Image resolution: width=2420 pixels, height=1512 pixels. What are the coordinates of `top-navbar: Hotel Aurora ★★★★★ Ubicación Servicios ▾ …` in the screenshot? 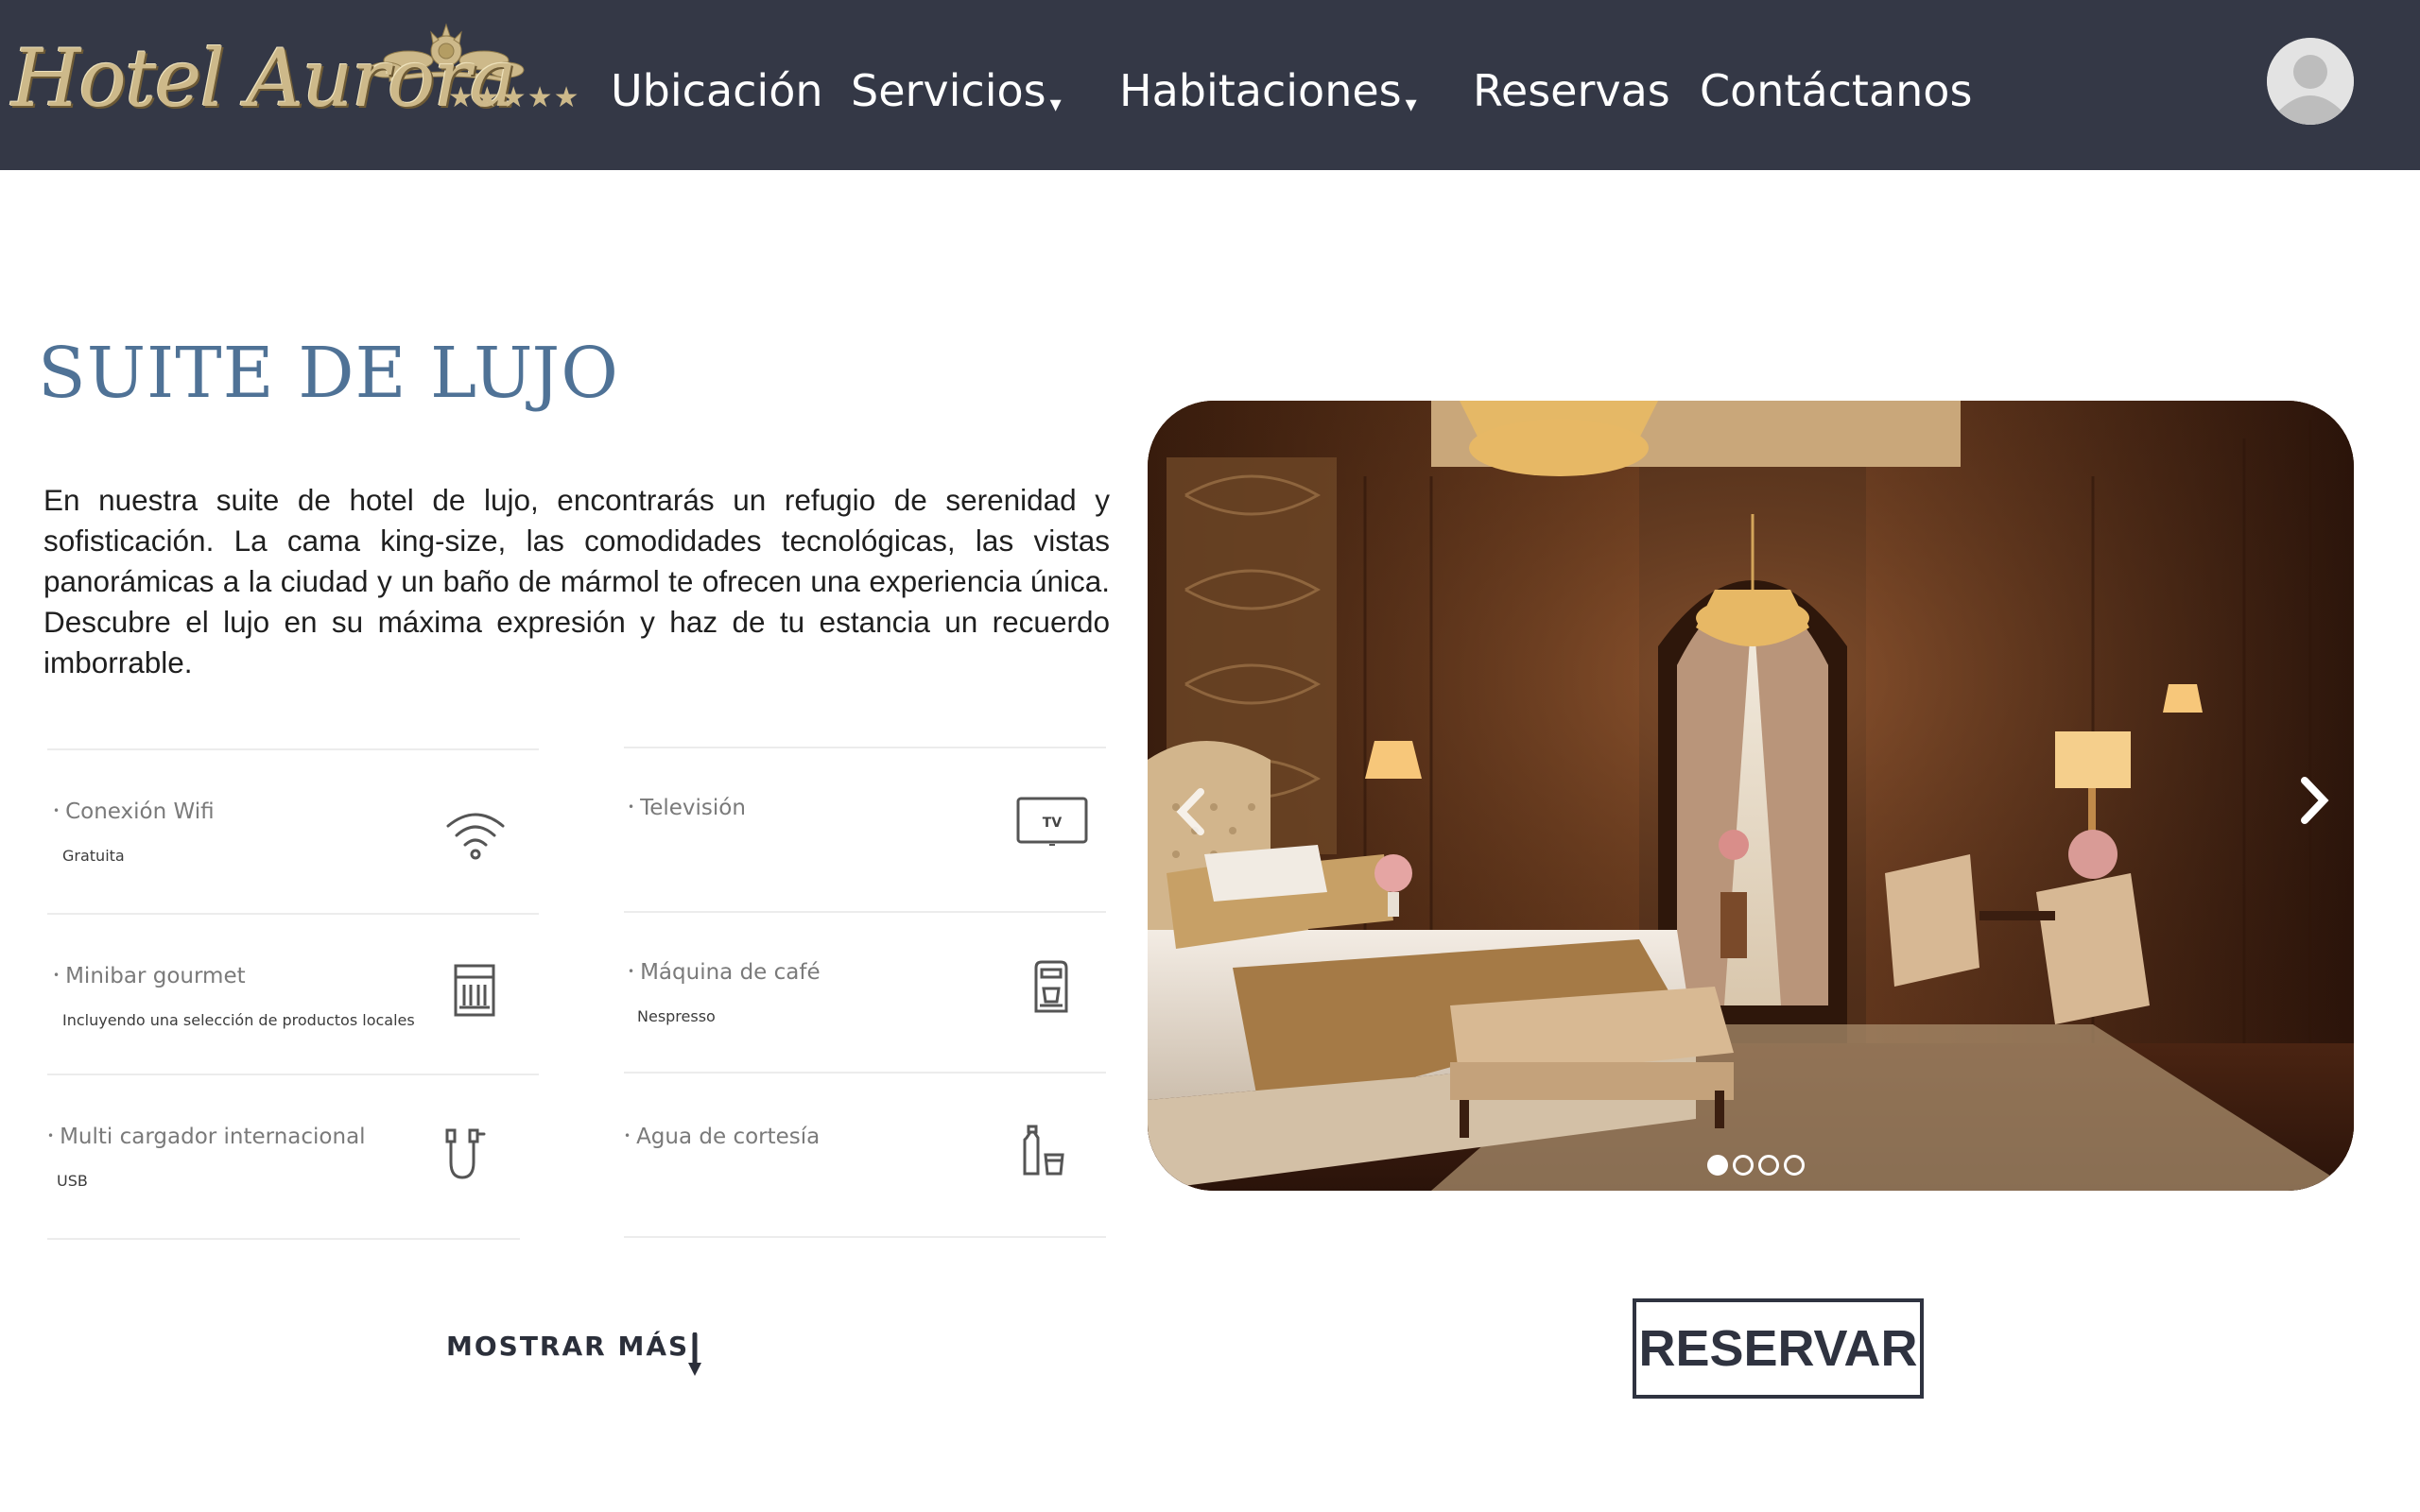 It's located at (1210, 85).